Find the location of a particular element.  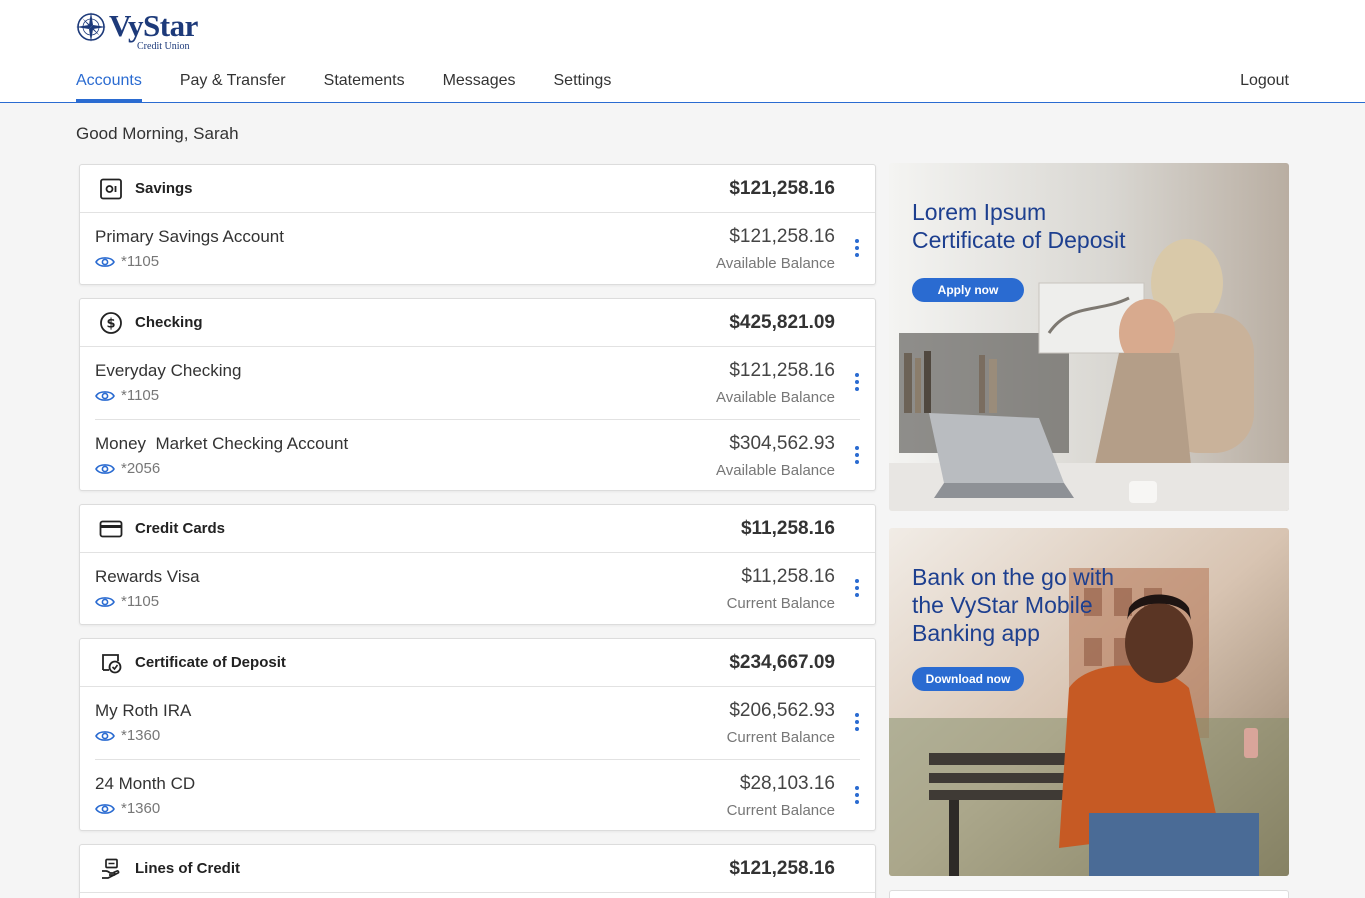

promo-title-line: the VyStar Mobile is located at coordinates (1002, 605).